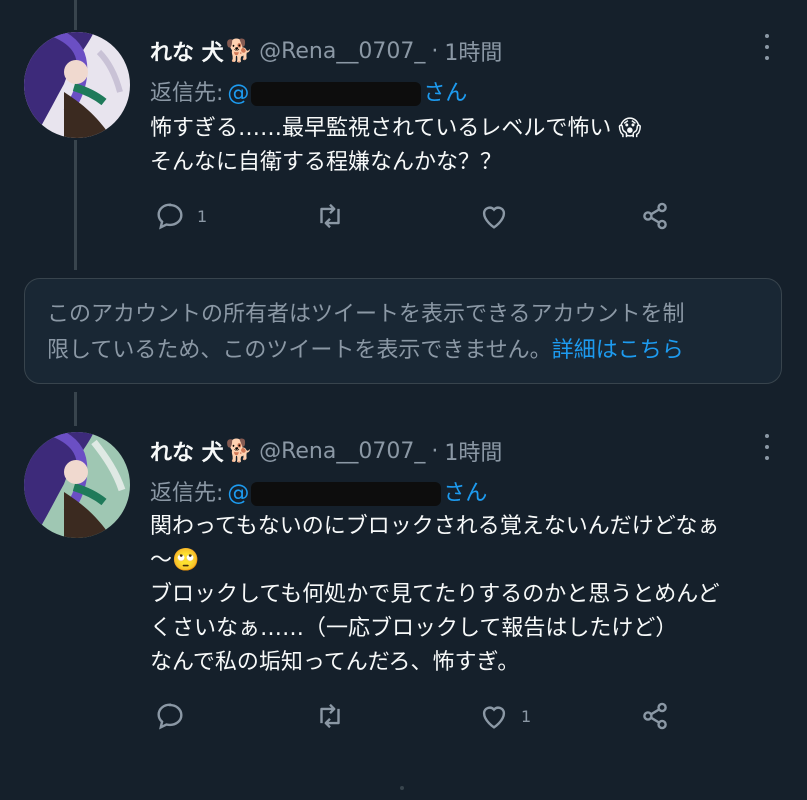  Describe the element at coordinates (366, 314) in the screenshot. I see `notice-text-line: このアカウントの所有者はツイートを表示できるアカウントを制` at that location.